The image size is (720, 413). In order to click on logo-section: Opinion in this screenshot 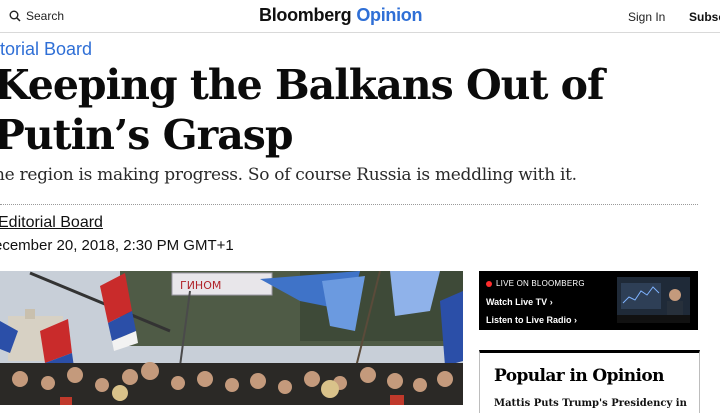, I will do `click(389, 15)`.